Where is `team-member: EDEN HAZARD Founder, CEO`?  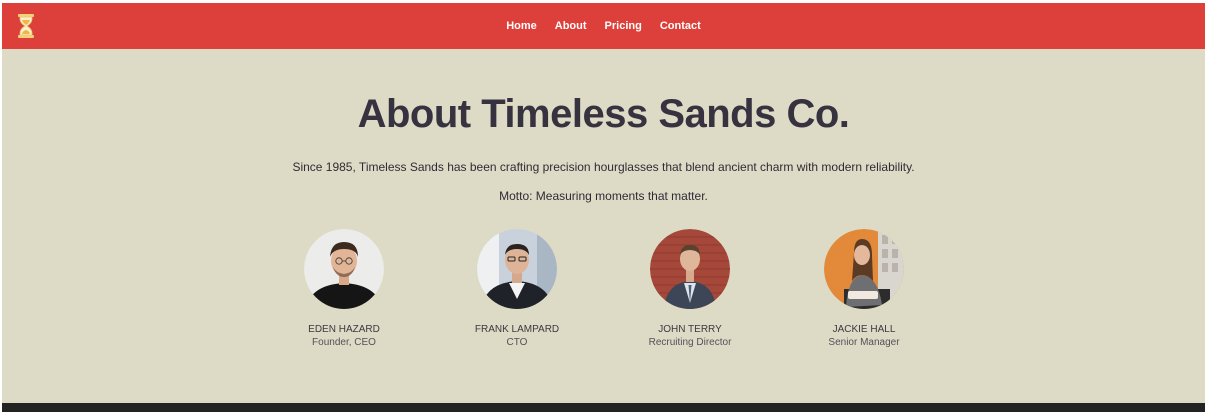 team-member: EDEN HAZARD Founder, CEO is located at coordinates (344, 289).